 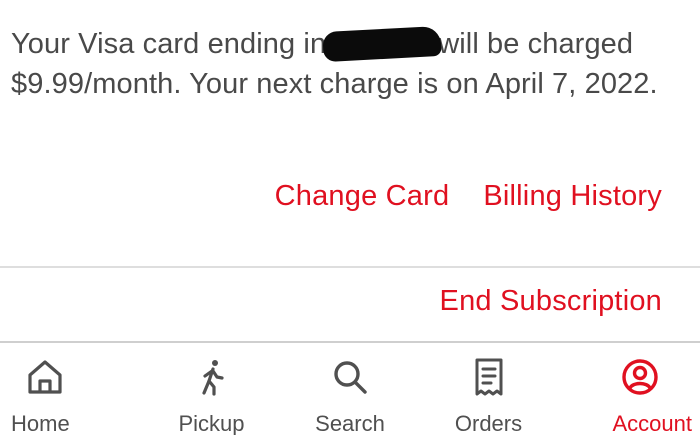 What do you see at coordinates (350, 267) in the screenshot?
I see `divider` at bounding box center [350, 267].